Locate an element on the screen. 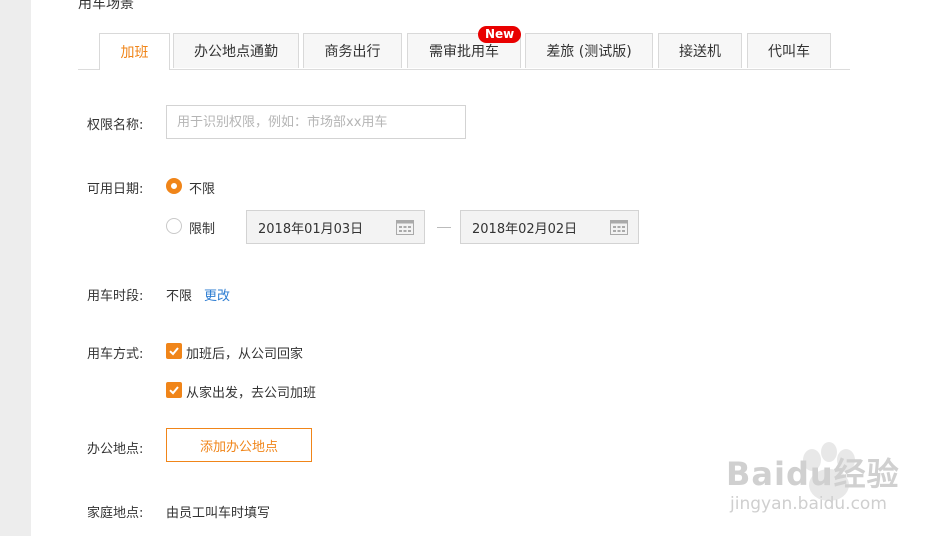 This screenshot has height=536, width=944. office-label: 办公地点: is located at coordinates (115, 449).